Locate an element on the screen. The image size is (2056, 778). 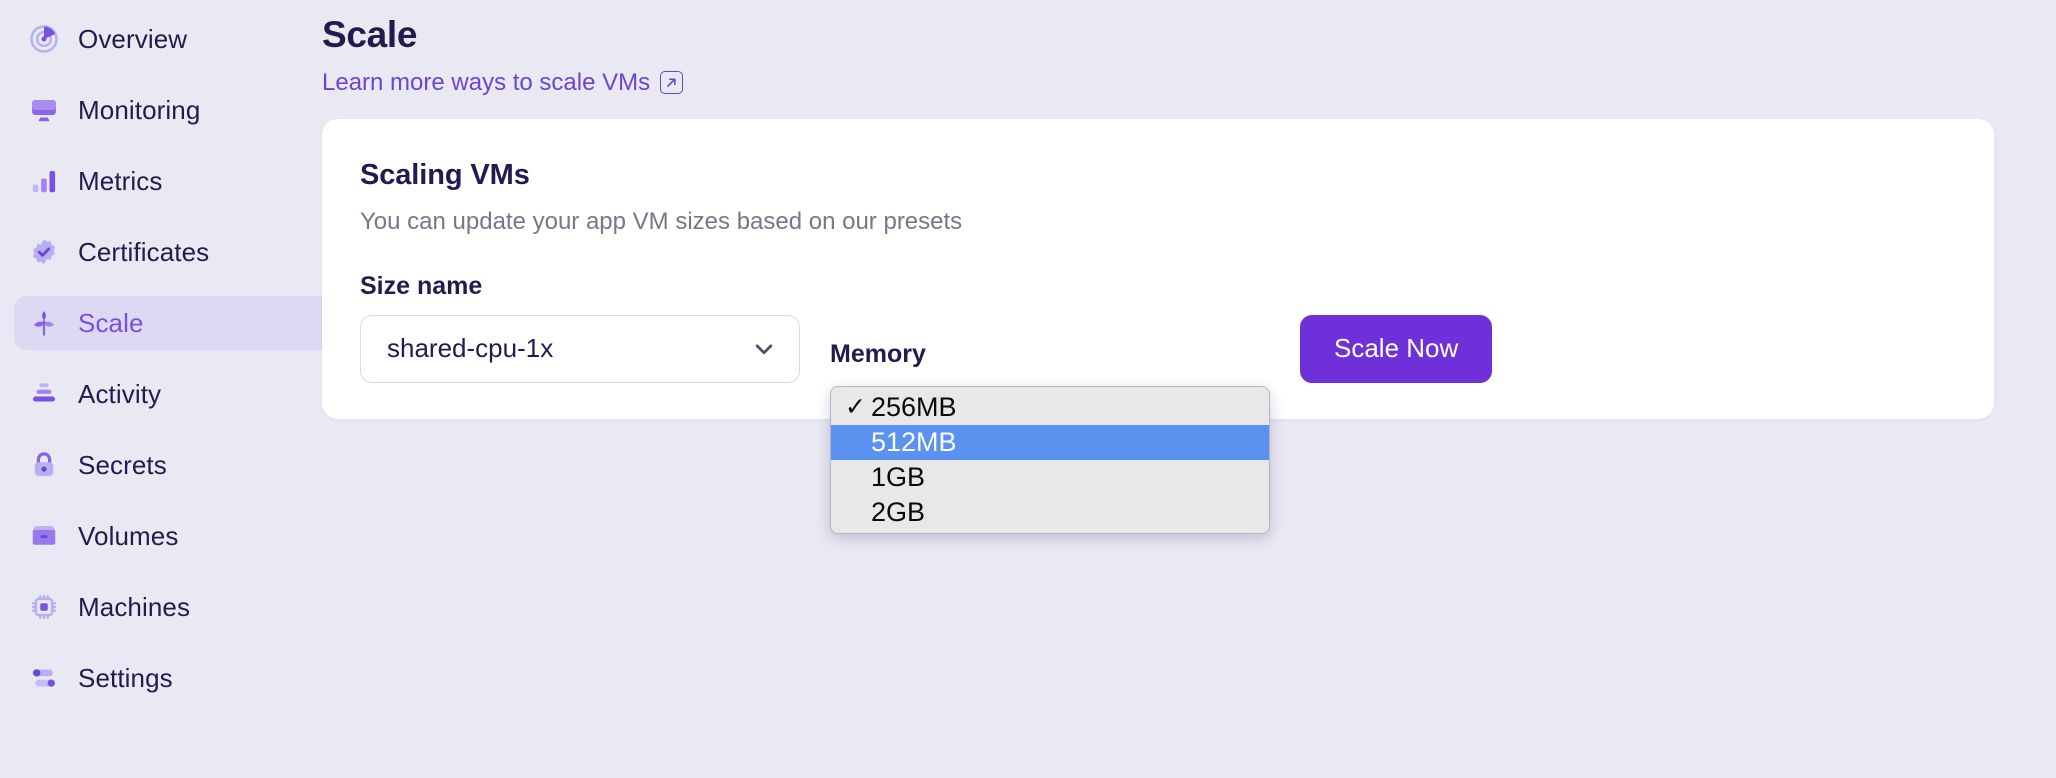
memory-option-label: 512MB is located at coordinates (914, 441).